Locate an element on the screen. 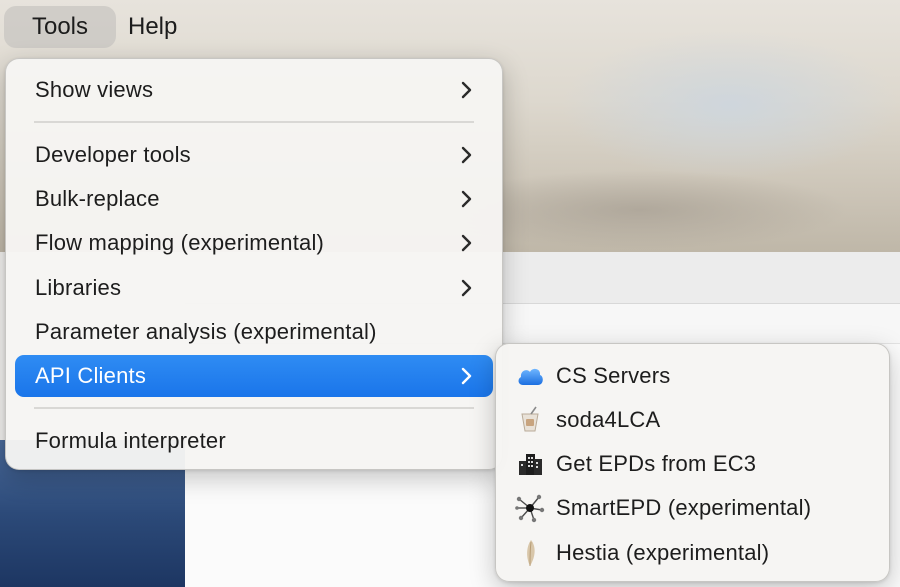 Image resolution: width=900 pixels, height=587 pixels. submenu-item-ec3: Get EPDs from EC3 is located at coordinates (696, 464).